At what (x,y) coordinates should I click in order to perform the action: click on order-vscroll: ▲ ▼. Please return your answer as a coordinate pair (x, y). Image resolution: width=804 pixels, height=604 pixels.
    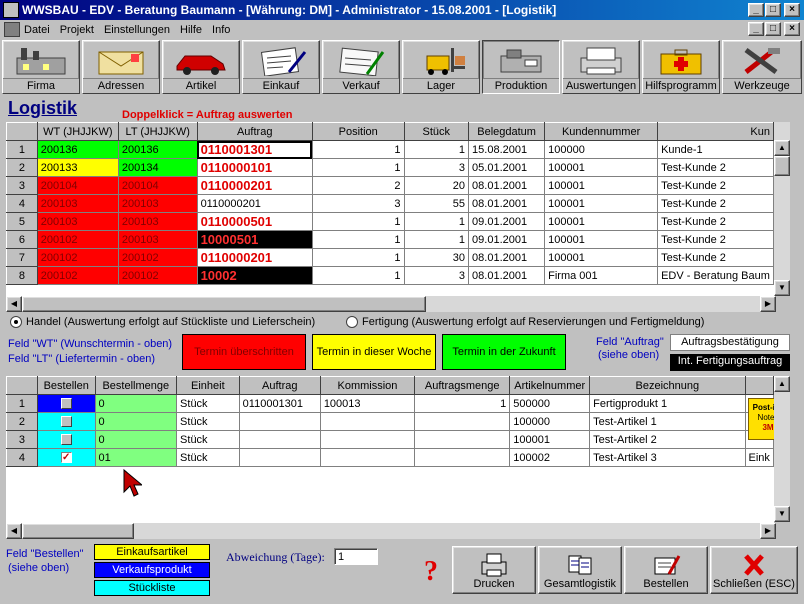
    Looking at the image, I should click on (782, 449).